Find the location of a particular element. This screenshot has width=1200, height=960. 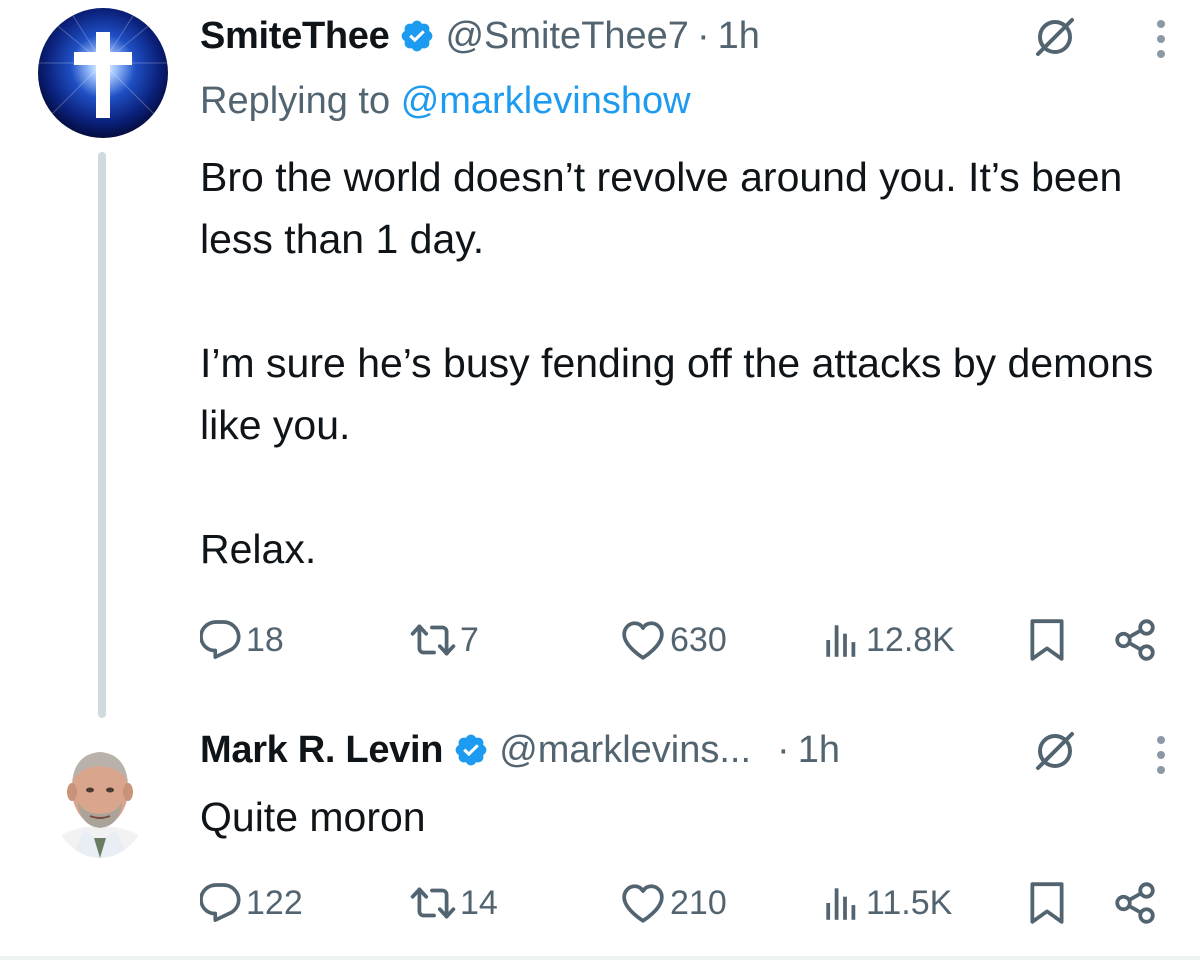

tweet-header: SmiteThee @SmiteThee7 · 1h is located at coordinates (480, 36).